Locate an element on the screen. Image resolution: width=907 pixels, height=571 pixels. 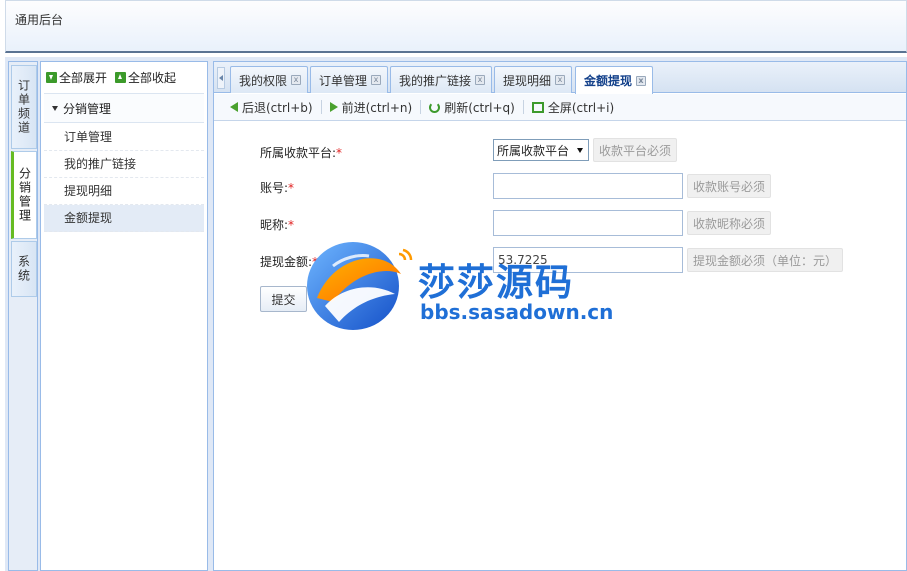
refresh-button: 刷新(ctrl+q) is located at coordinates (472, 107).